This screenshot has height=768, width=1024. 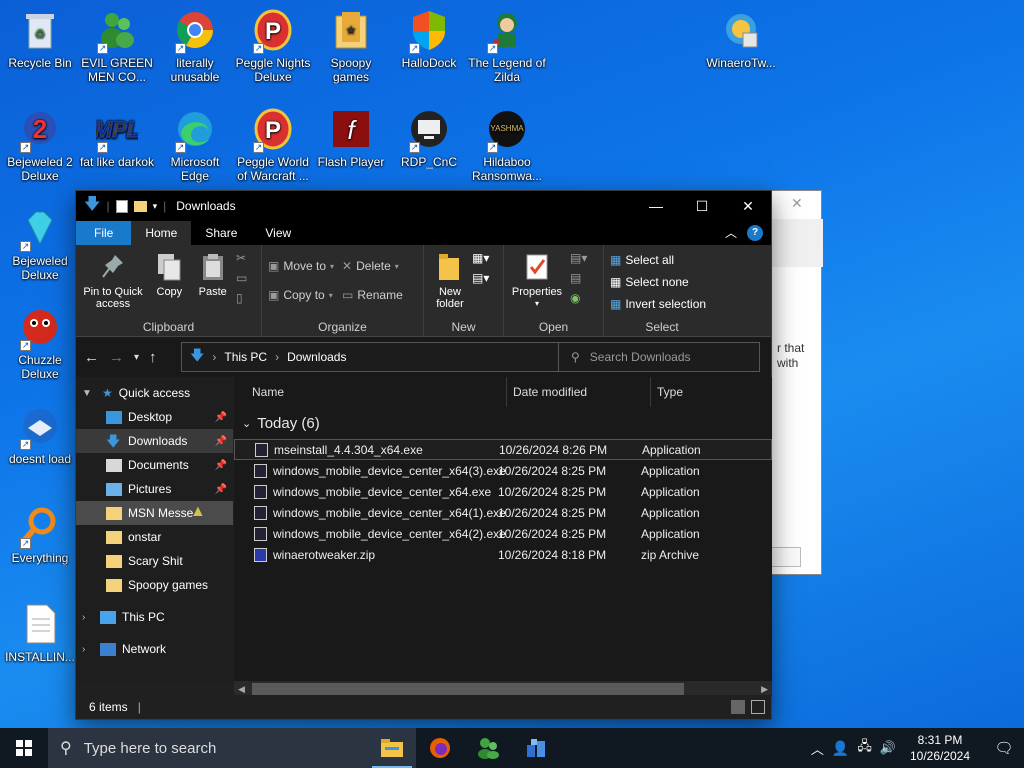 I want to click on select-none-button: ▦ Select none, so click(x=662, y=282).